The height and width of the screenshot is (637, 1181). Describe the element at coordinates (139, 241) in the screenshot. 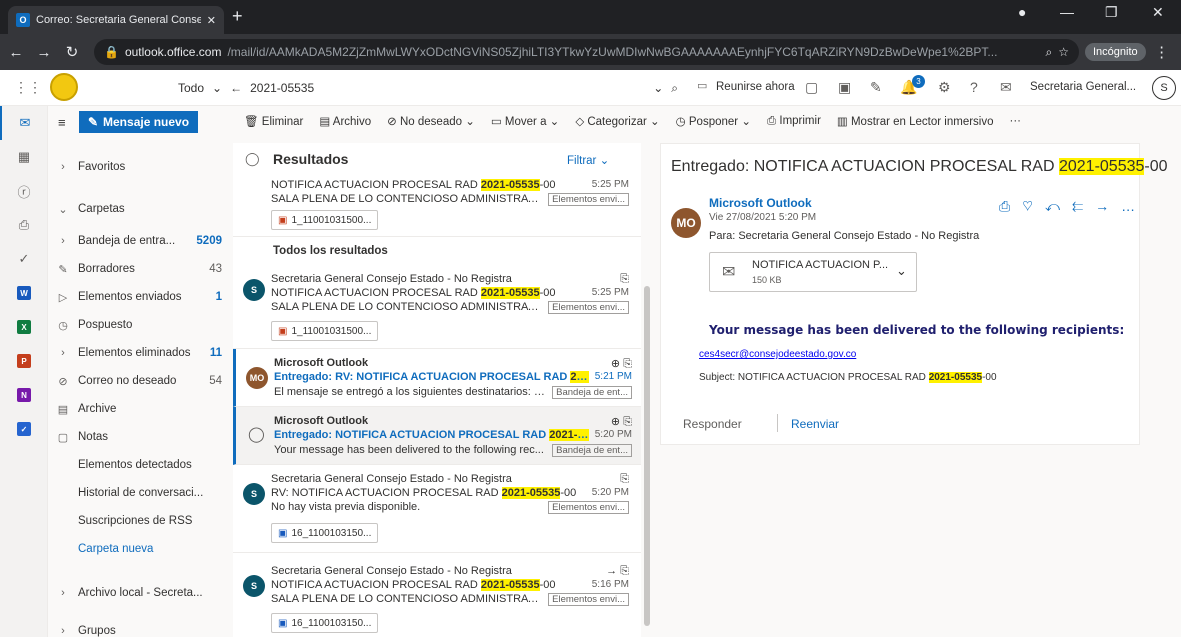

I see `folder-inbox: › Bandeja de entra... 5209` at that location.